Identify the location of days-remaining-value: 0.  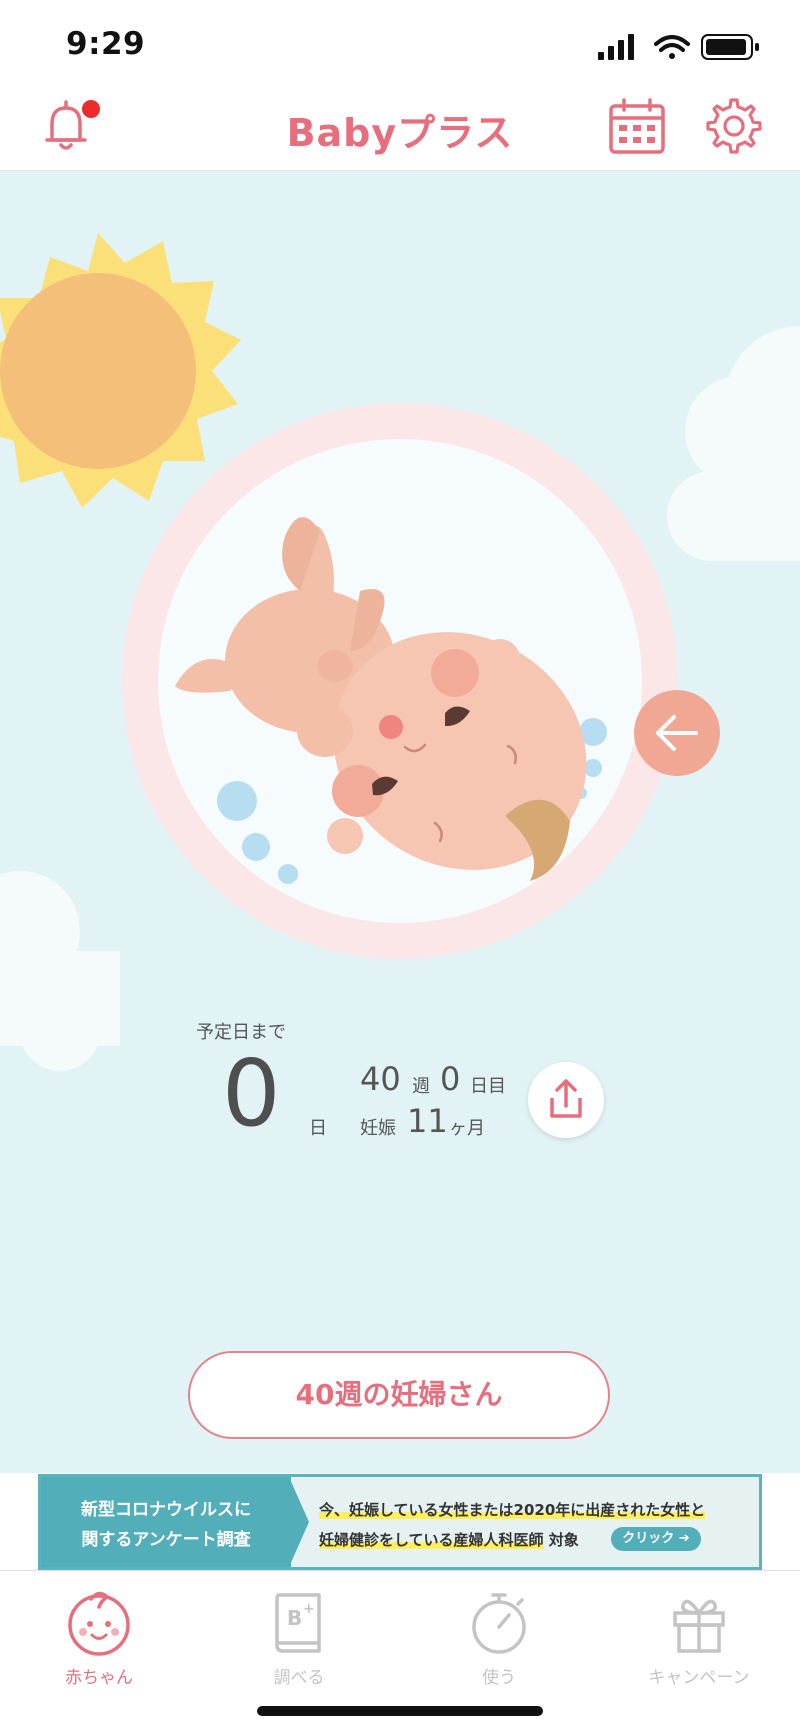
(251, 1093).